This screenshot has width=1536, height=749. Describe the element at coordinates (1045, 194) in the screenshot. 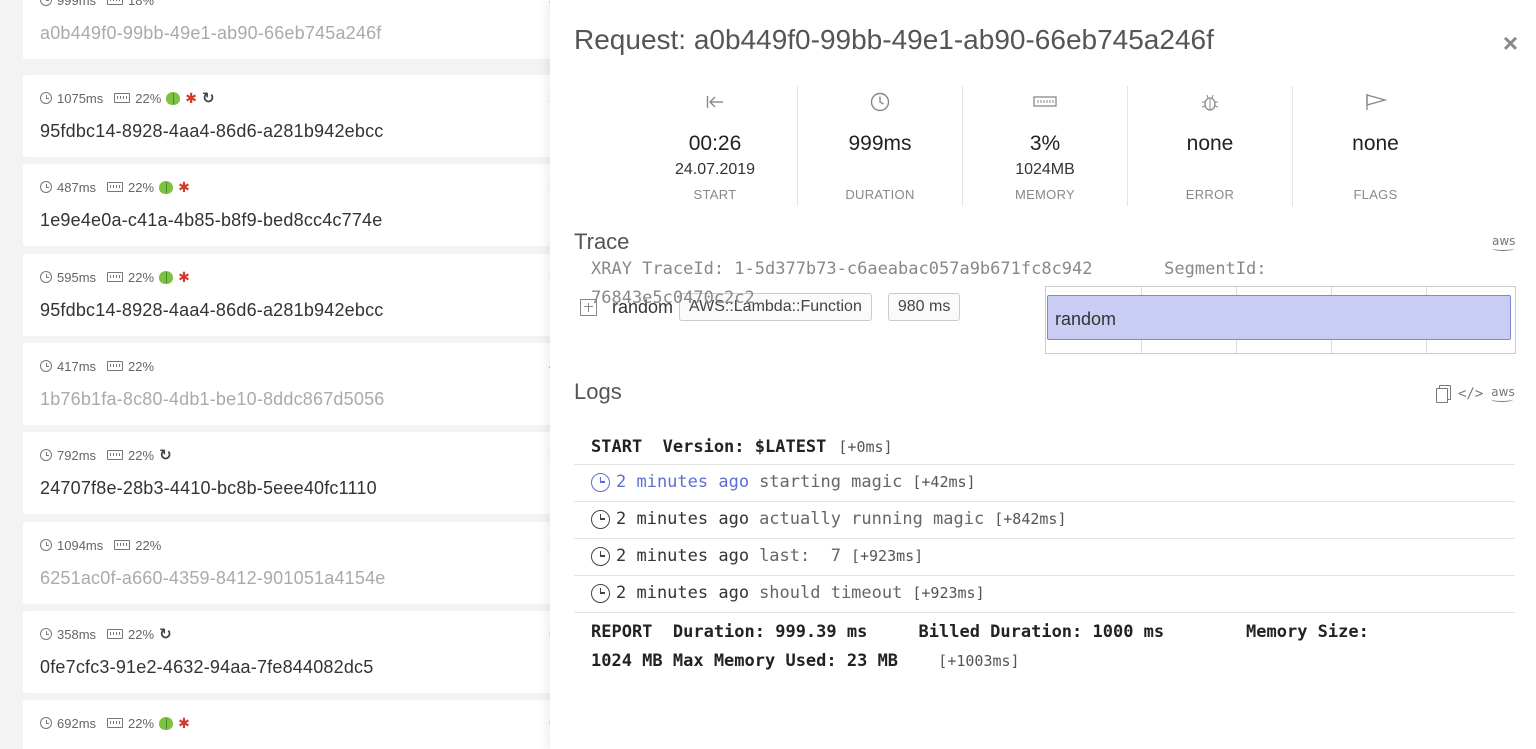

I see `memory-label: MEMORY` at that location.